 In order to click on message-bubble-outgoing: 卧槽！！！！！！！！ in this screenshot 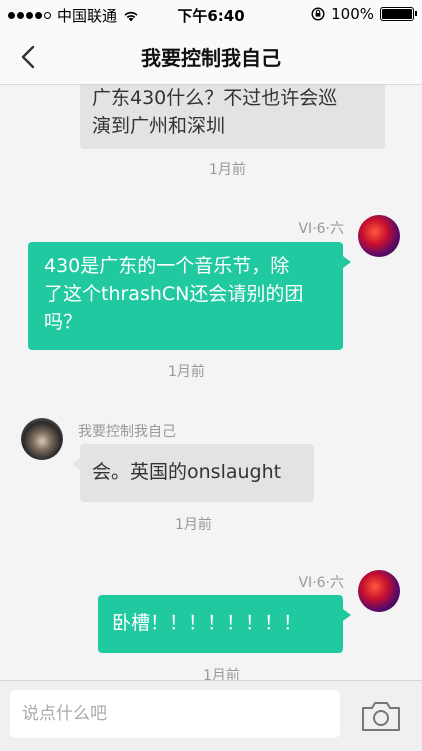, I will do `click(224, 624)`.